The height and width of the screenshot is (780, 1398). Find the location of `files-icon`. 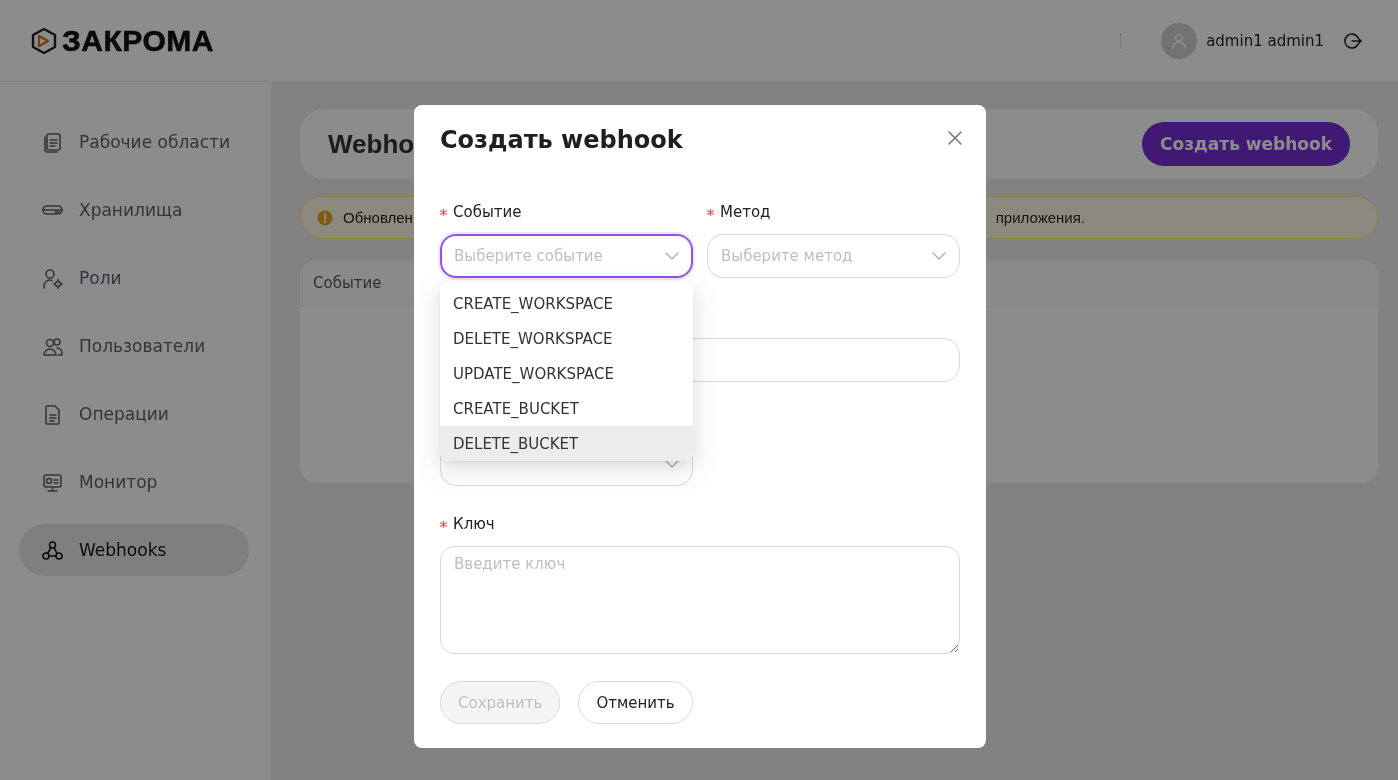

files-icon is located at coordinates (52, 142).